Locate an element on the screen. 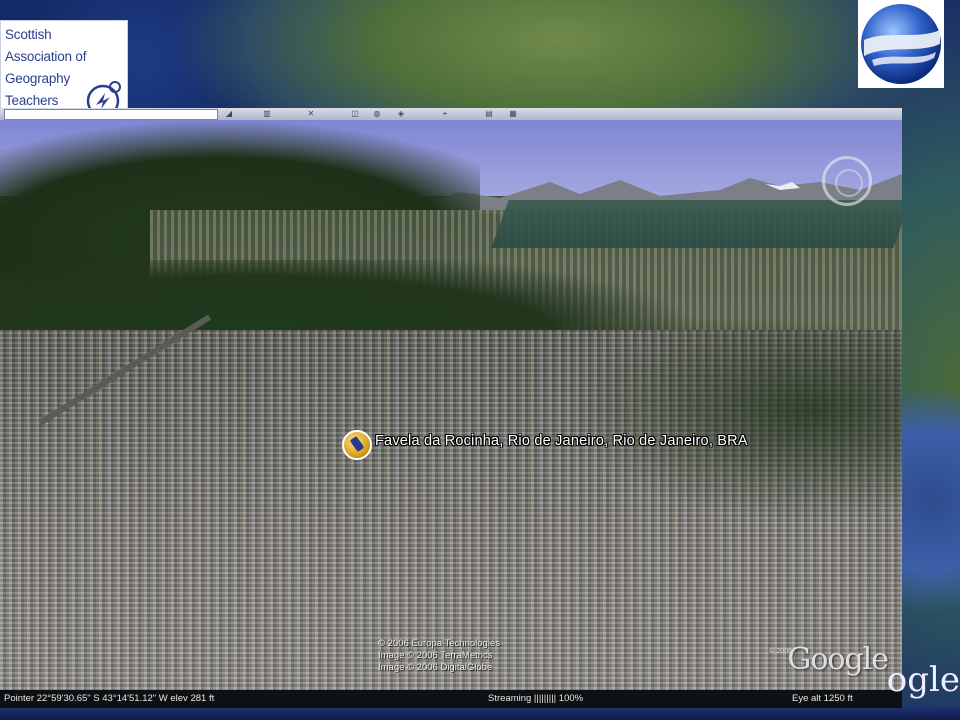 The width and height of the screenshot is (960, 720). lagoon is located at coordinates (696, 224).